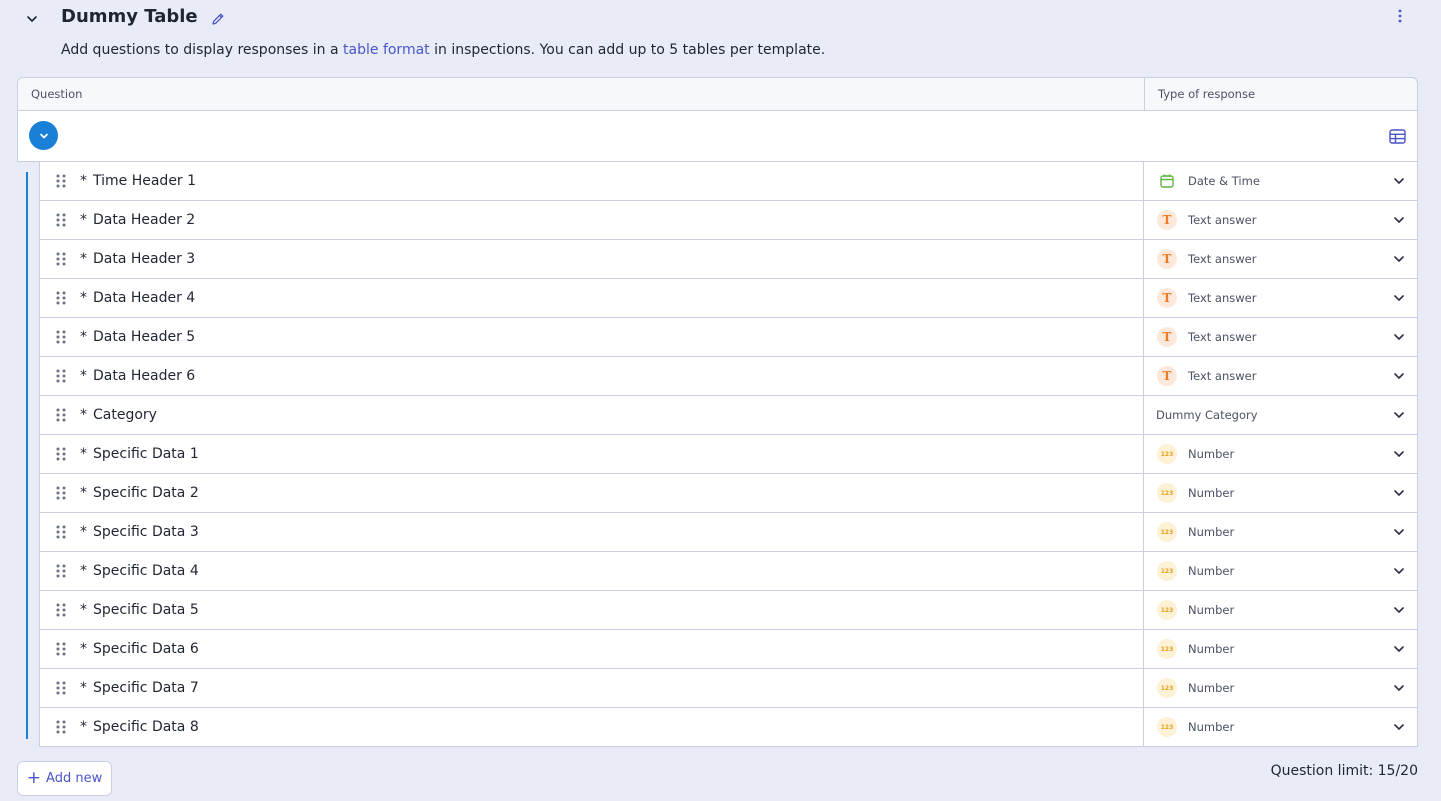 Image resolution: width=1441 pixels, height=801 pixels. Describe the element at coordinates (728, 727) in the screenshot. I see `table-row: * Specific Data 8 123 Number` at that location.